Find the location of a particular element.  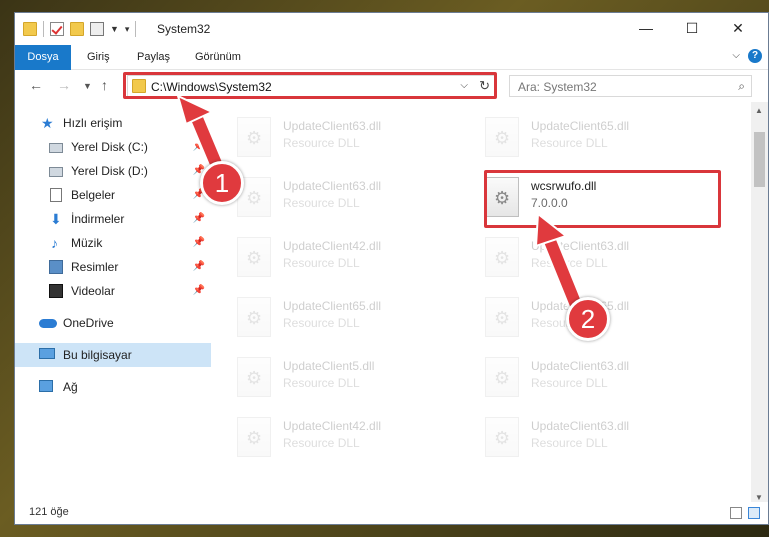

file-item: UpdateClient5.dll Resource DLL is located at coordinates (345, 377).